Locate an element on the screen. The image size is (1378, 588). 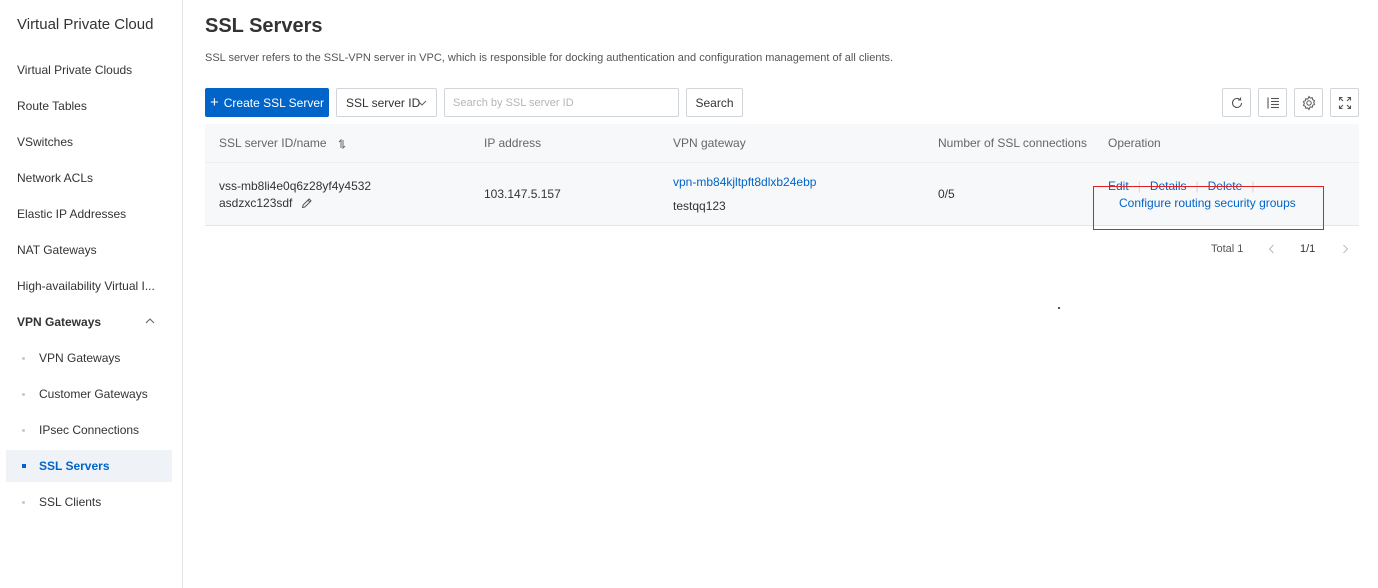
pagination-next-button is located at coordinates (1345, 249).